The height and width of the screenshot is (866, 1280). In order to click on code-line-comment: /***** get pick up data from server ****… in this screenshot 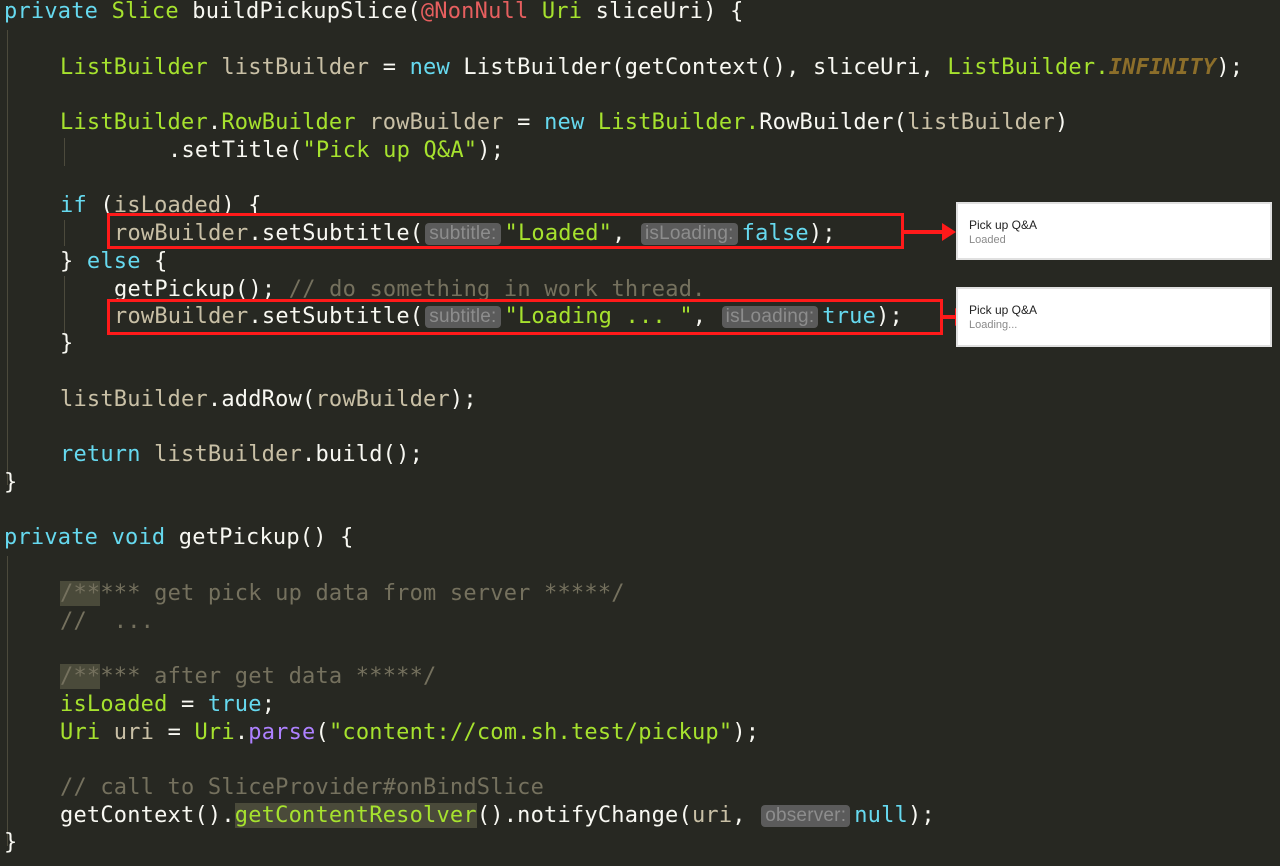, I will do `click(342, 594)`.